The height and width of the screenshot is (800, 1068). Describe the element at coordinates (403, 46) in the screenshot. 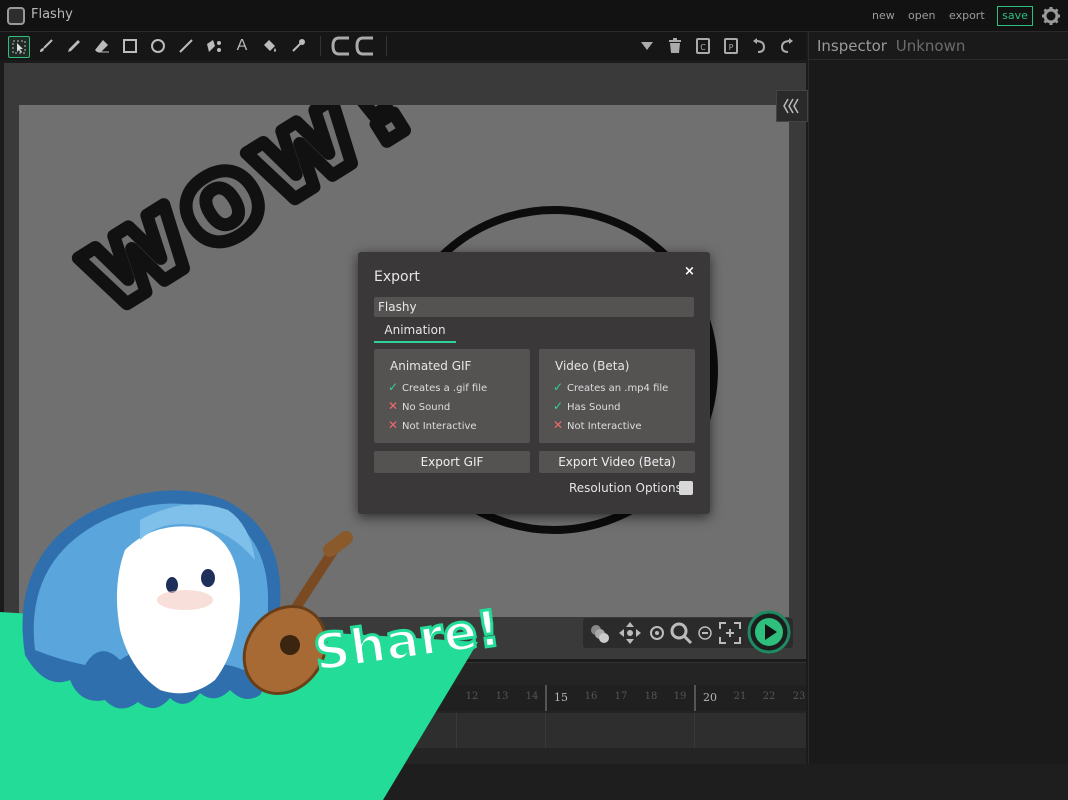

I see `toolbar: A C P` at that location.